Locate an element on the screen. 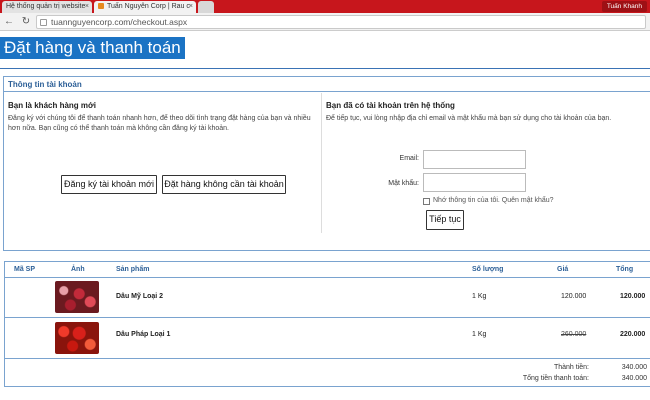 This screenshot has width=650, height=400. email-field is located at coordinates (474, 159).